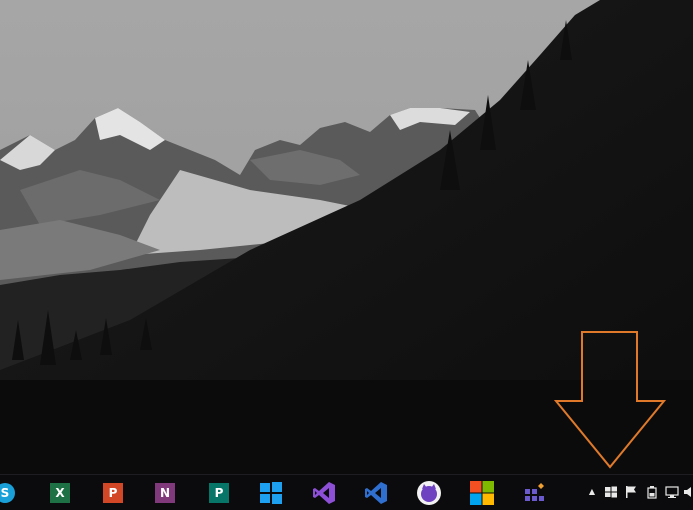 The image size is (693, 510). I want to click on speaker-icon, so click(687, 492).